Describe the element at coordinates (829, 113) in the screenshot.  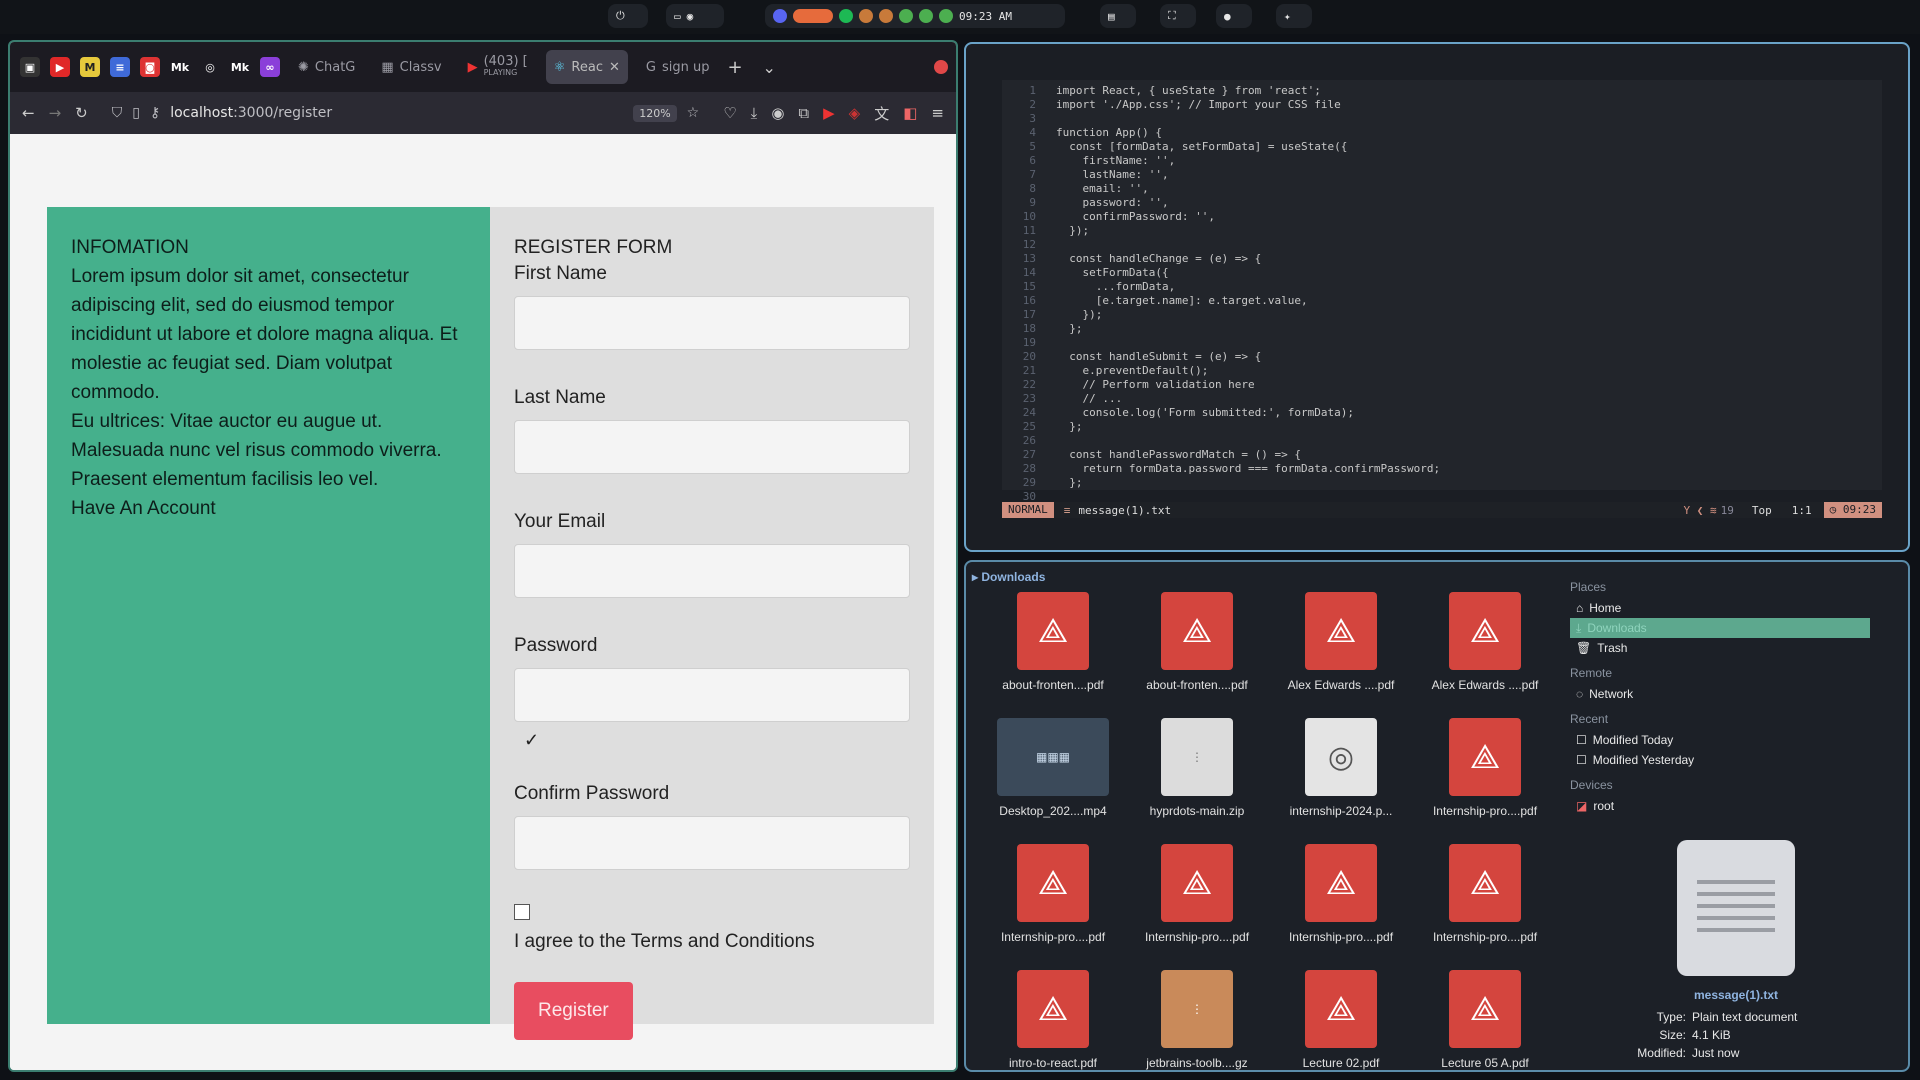
I see `youtube-extension-icon: ▶` at that location.